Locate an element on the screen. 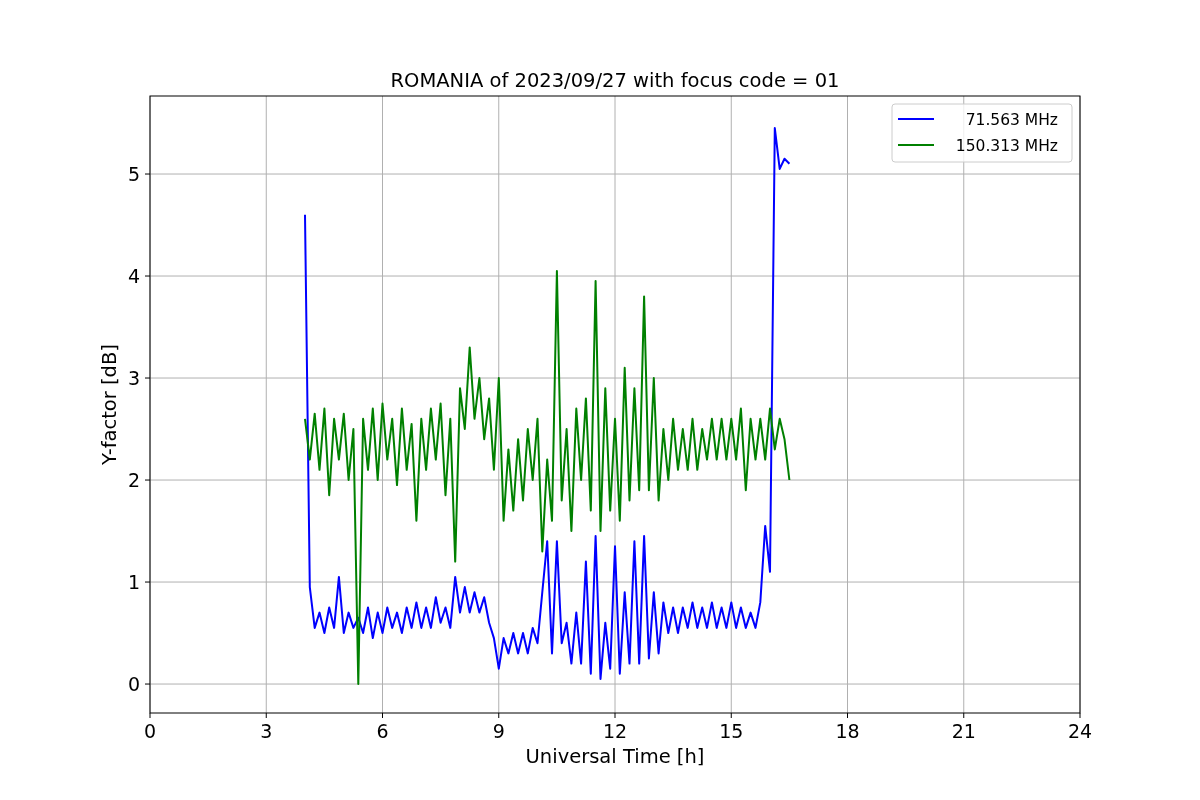 The height and width of the screenshot is (800, 1200). y-tick-label: 2 is located at coordinates (133, 480).